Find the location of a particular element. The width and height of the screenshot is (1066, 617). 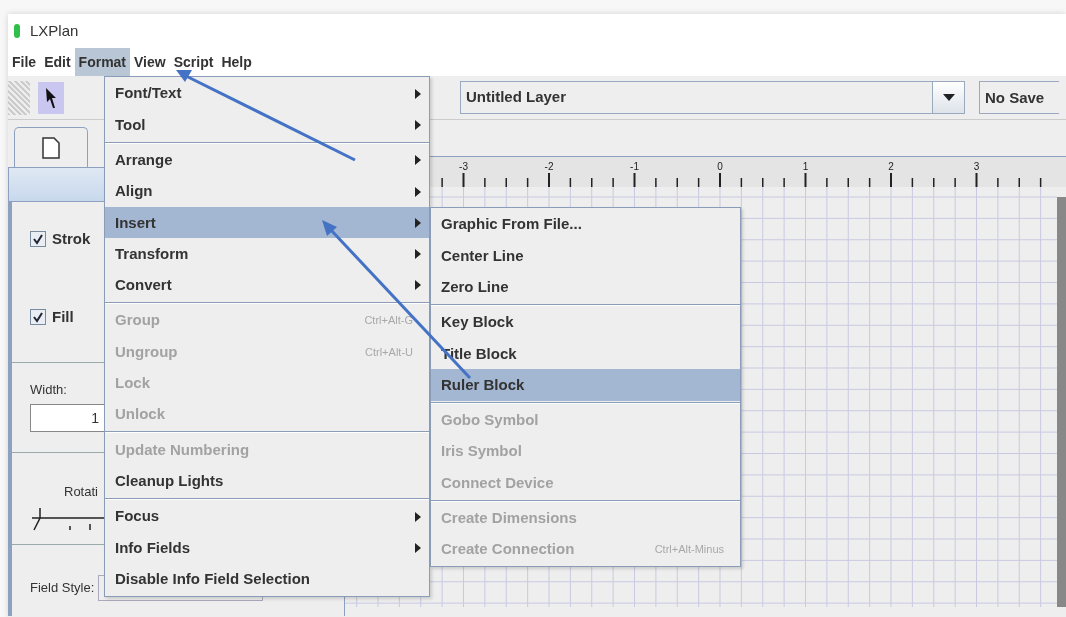

scrollbar is located at coordinates (1061, 402).